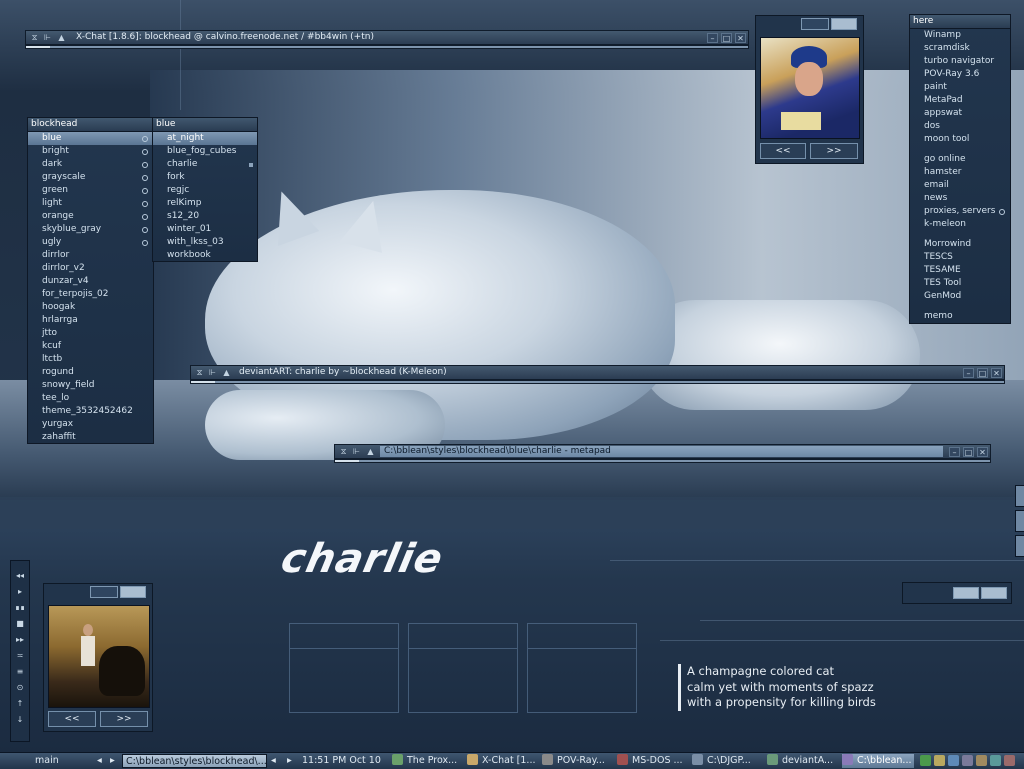 Image resolution: width=1024 pixels, height=769 pixels. I want to click on menu-item: snowy_field, so click(90, 385).